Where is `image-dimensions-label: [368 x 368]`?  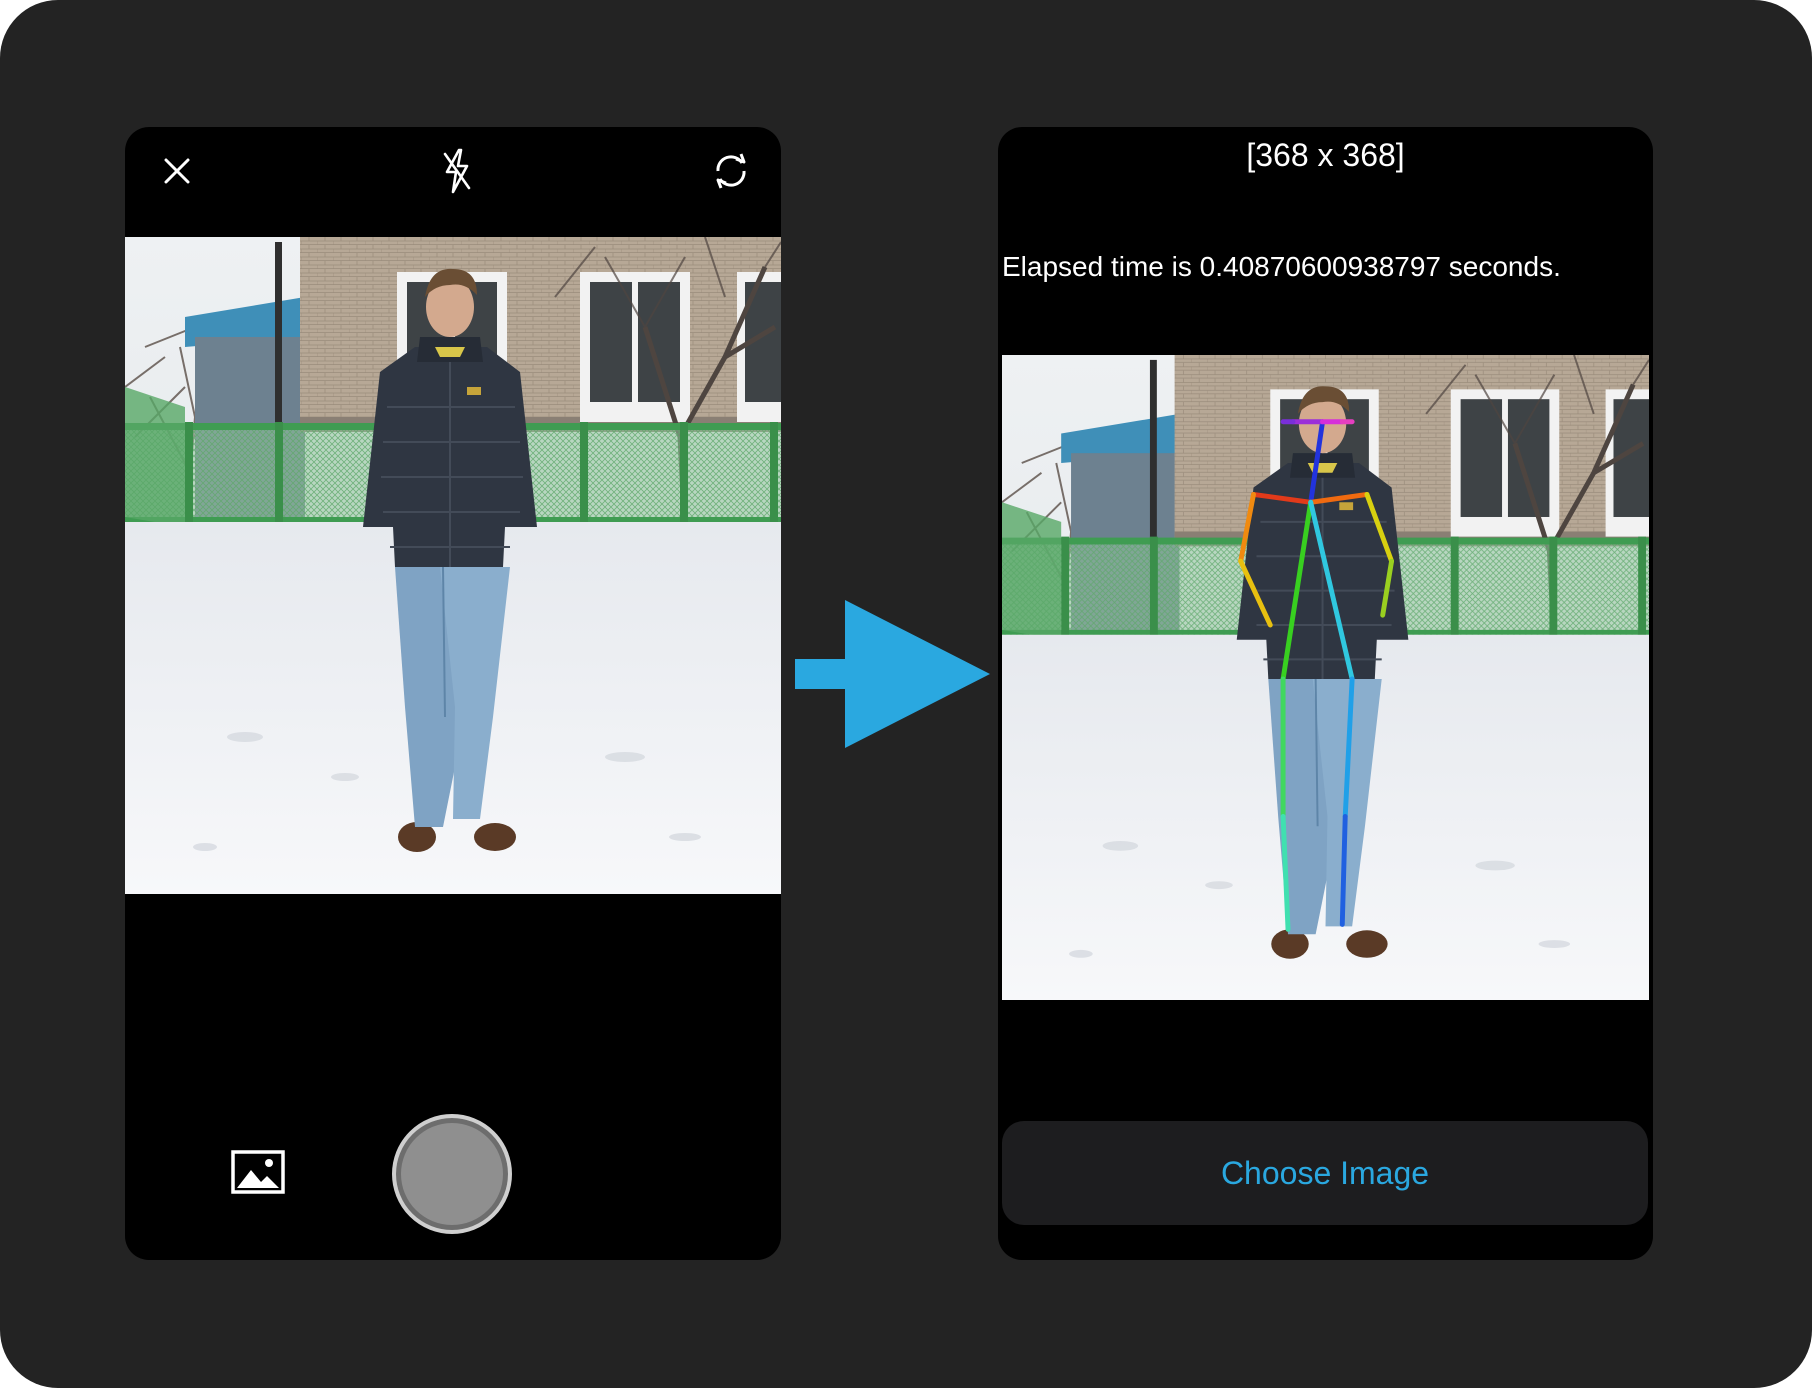 image-dimensions-label: [368 x 368] is located at coordinates (1325, 155).